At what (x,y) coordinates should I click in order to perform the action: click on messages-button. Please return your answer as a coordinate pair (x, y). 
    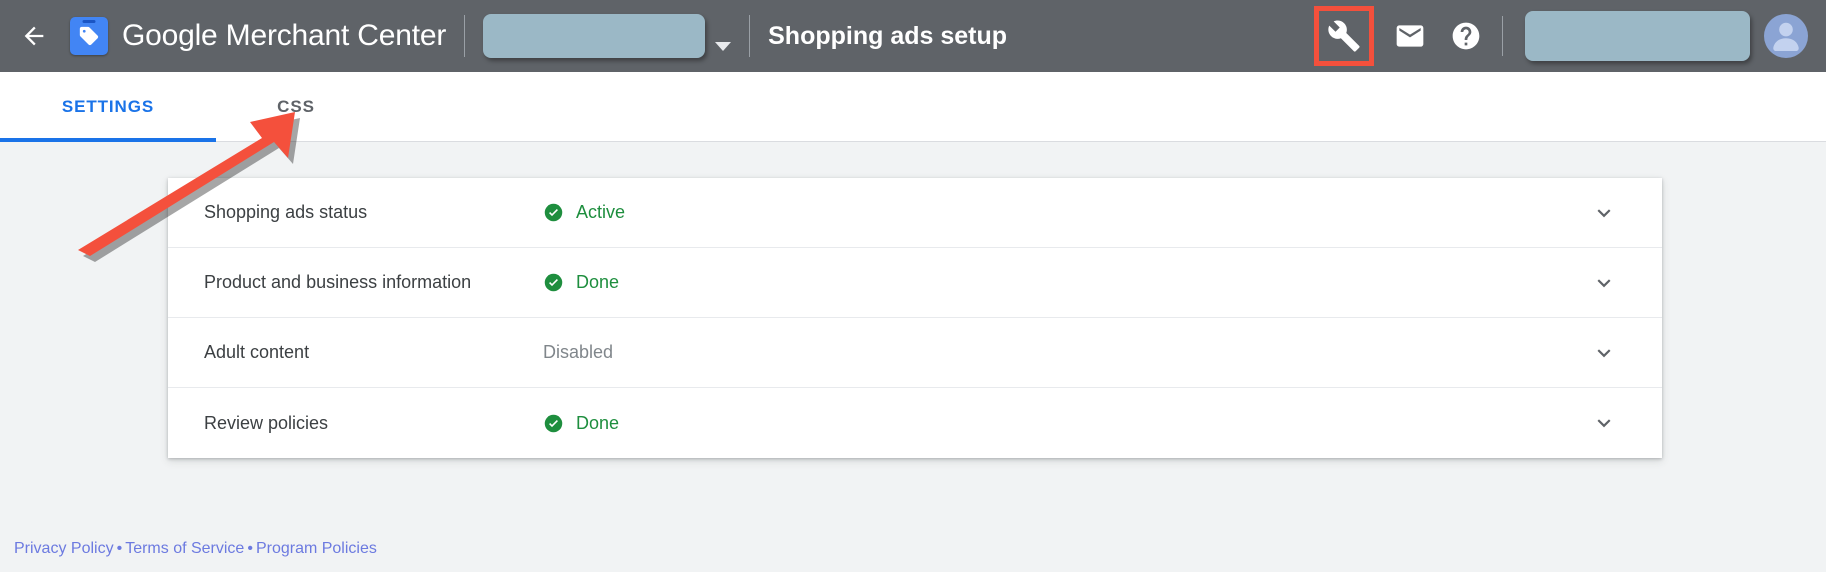
    Looking at the image, I should click on (1410, 36).